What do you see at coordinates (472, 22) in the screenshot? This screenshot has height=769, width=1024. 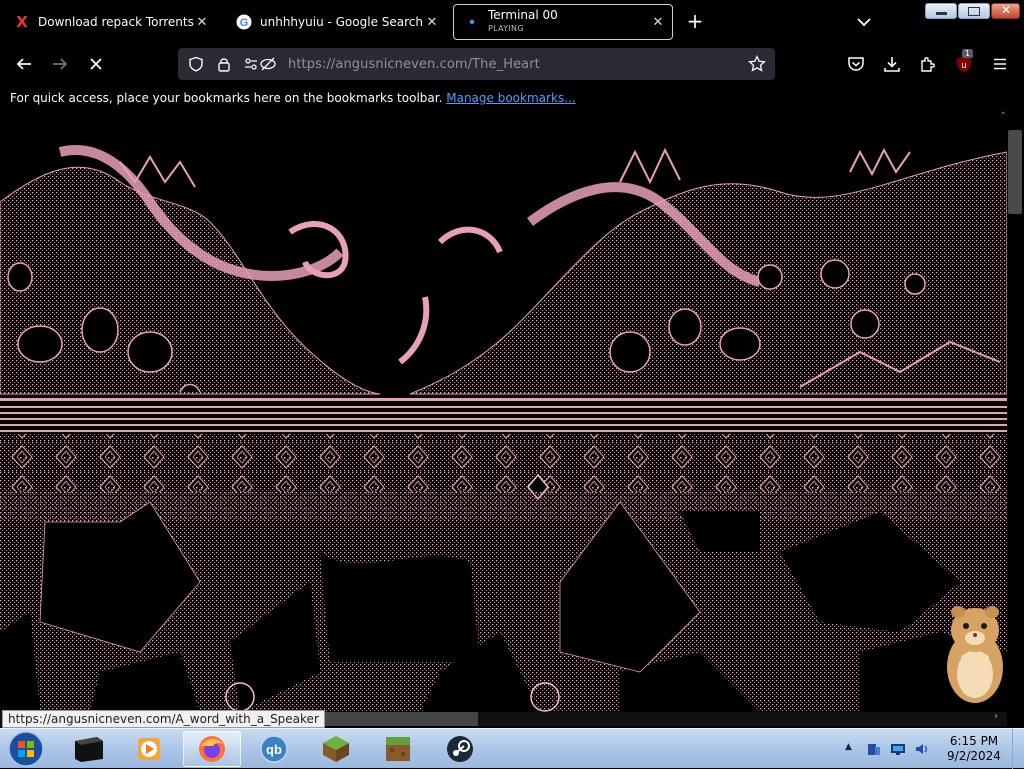 I see `dot-icon` at bounding box center [472, 22].